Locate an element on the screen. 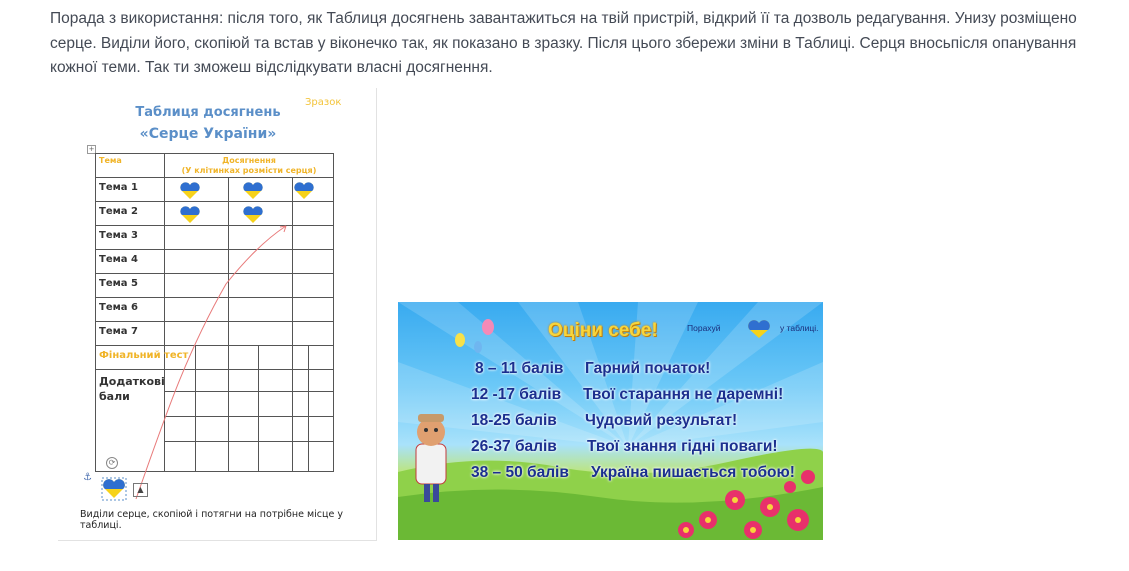 This screenshot has width=1129, height=571. score-message: Твої знання гідні поваги! is located at coordinates (682, 446).